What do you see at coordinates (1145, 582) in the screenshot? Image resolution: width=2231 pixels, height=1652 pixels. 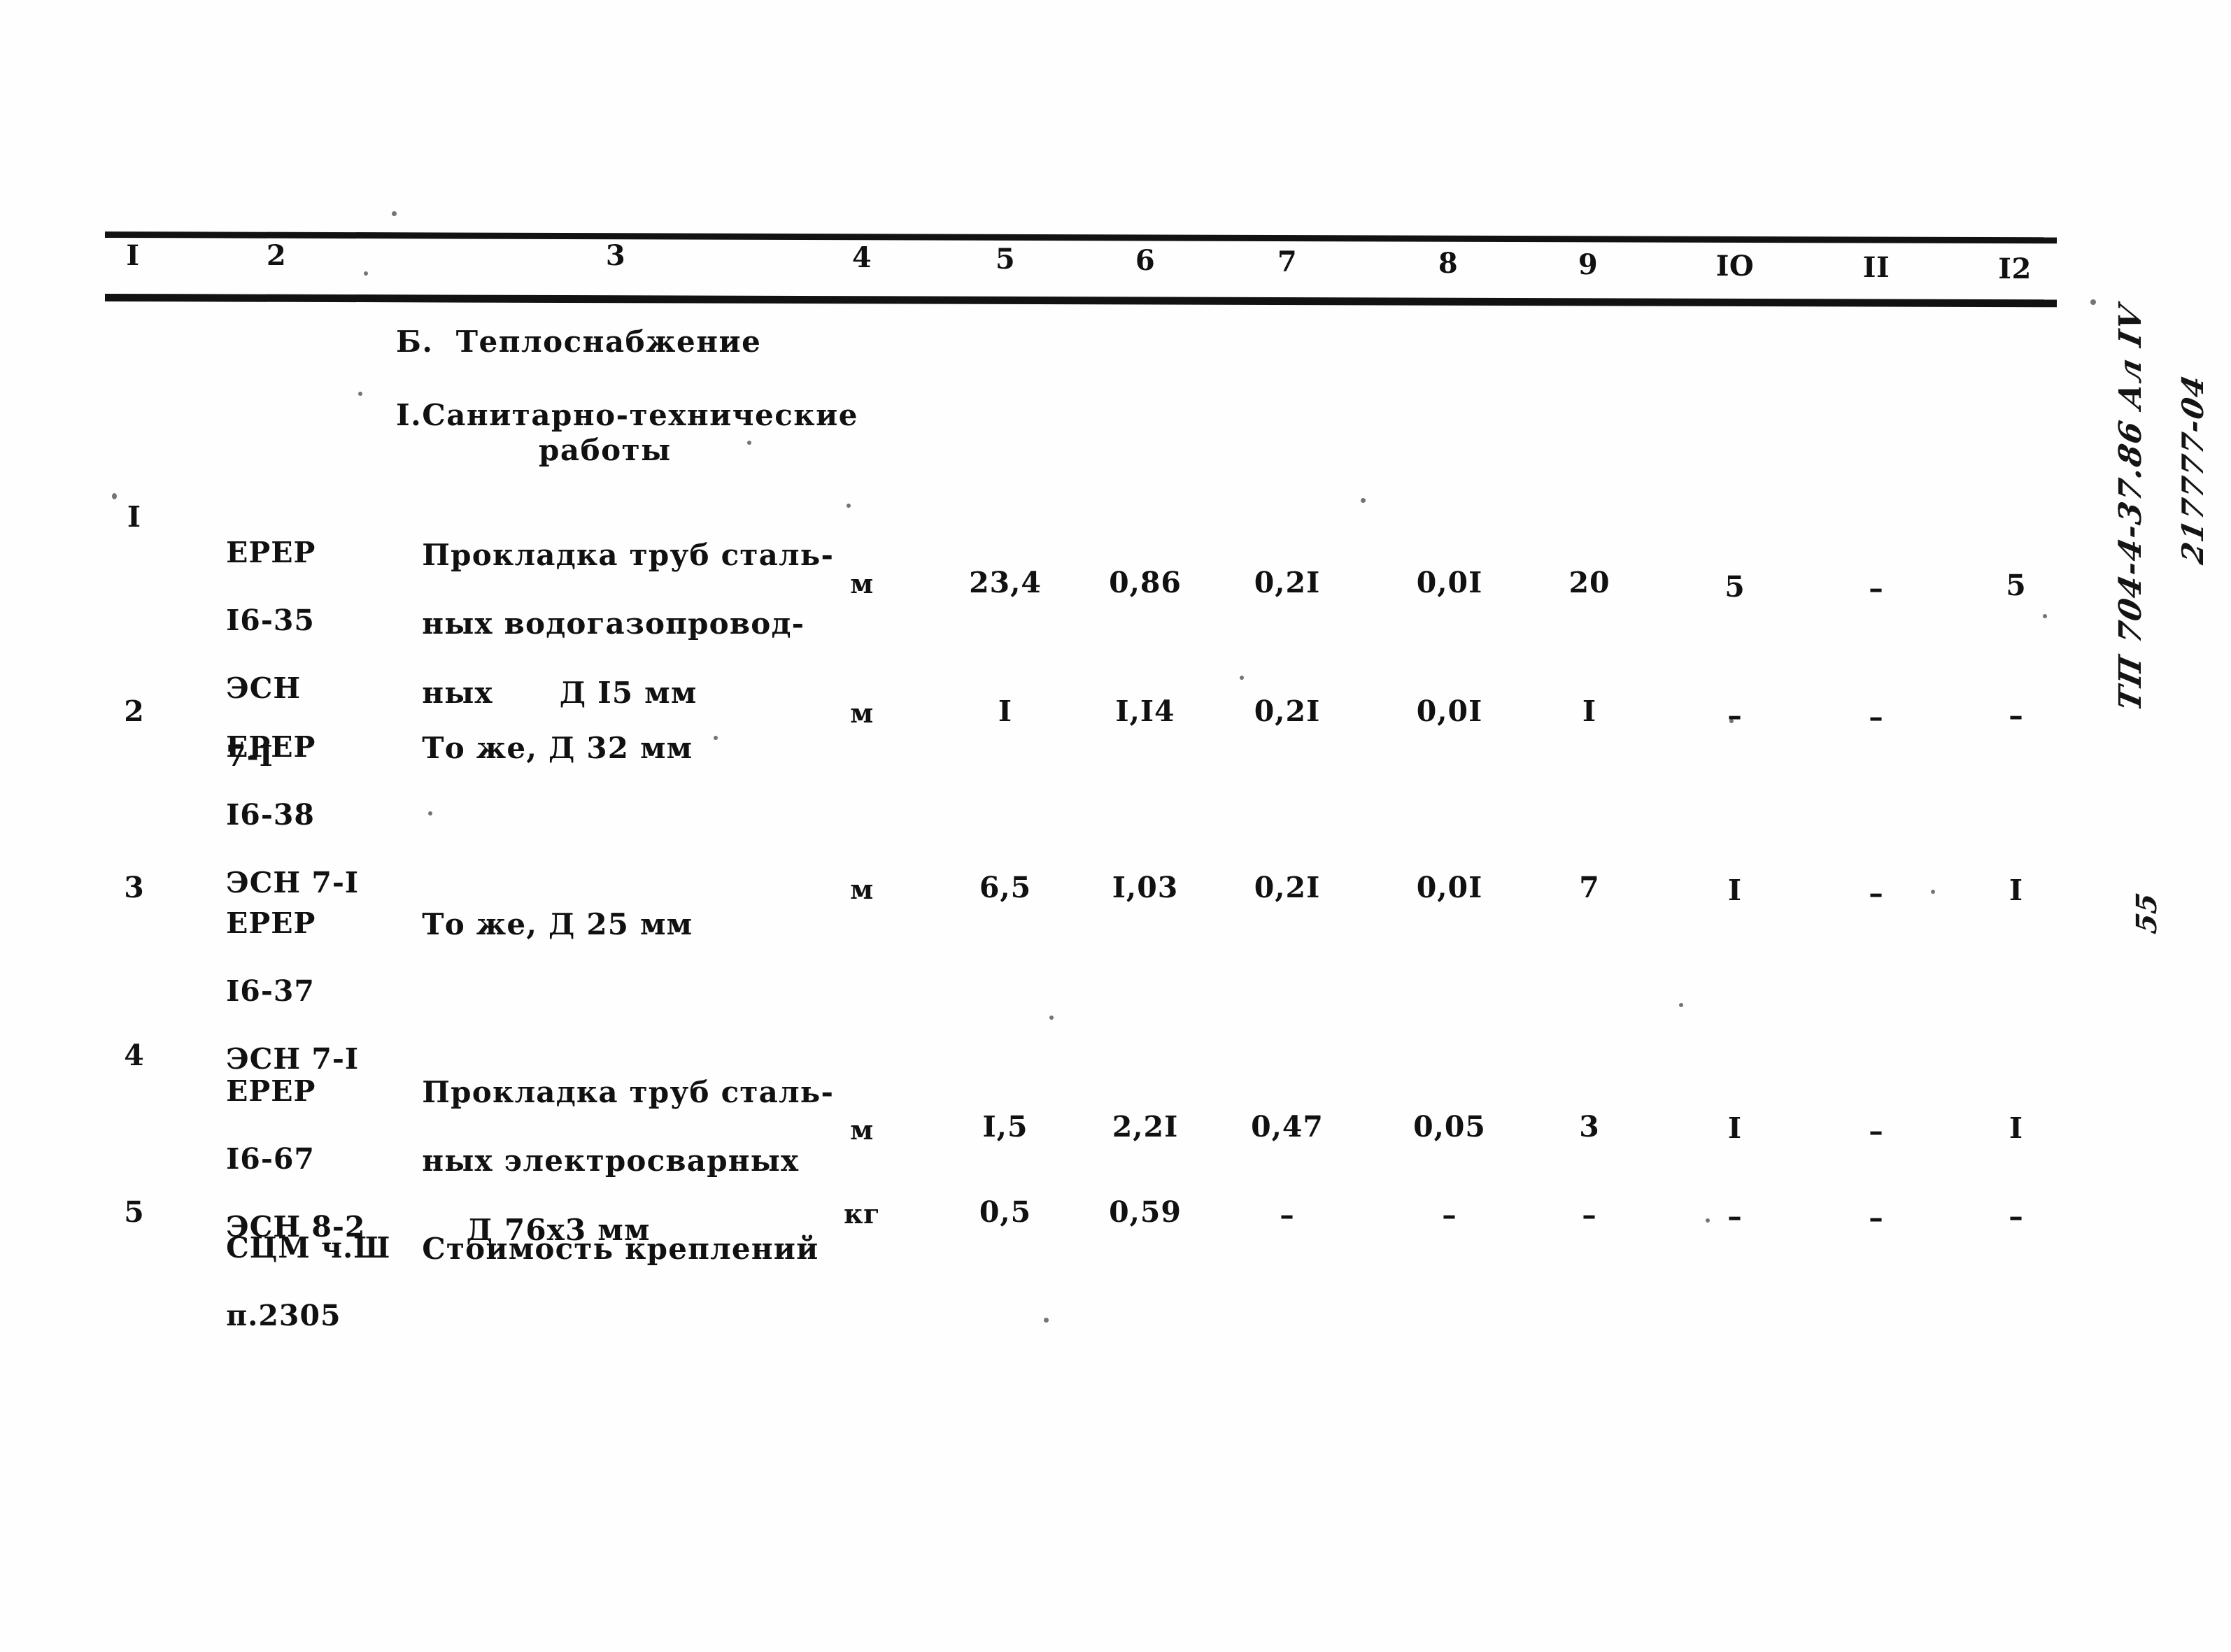 I see `row-col-6: 0,86` at bounding box center [1145, 582].